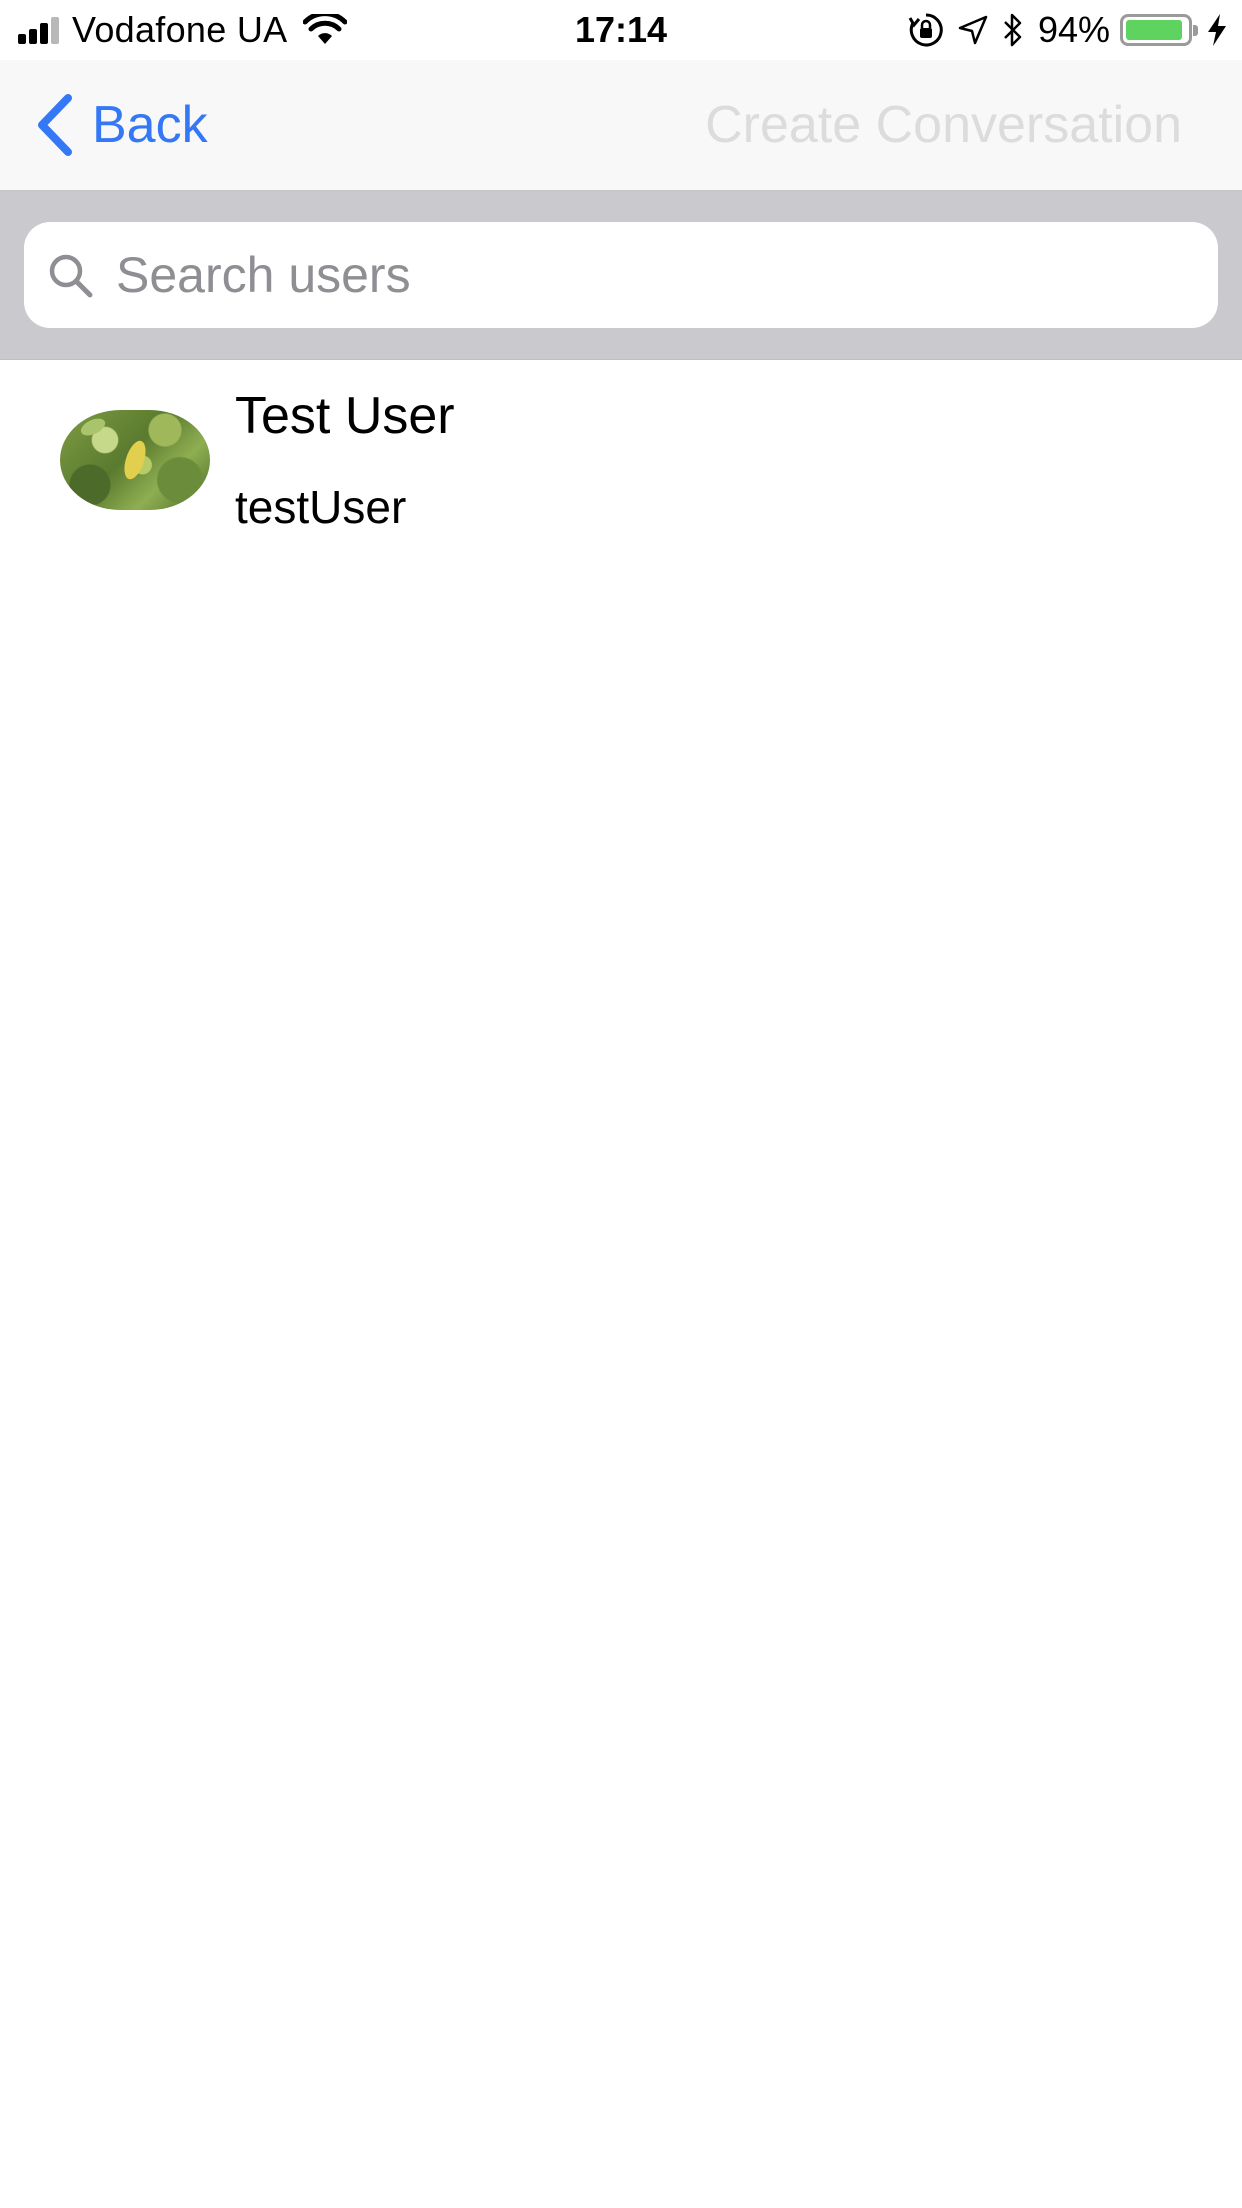 This screenshot has height=2208, width=1242. I want to click on create-conversation-button: Create Conversation, so click(943, 125).